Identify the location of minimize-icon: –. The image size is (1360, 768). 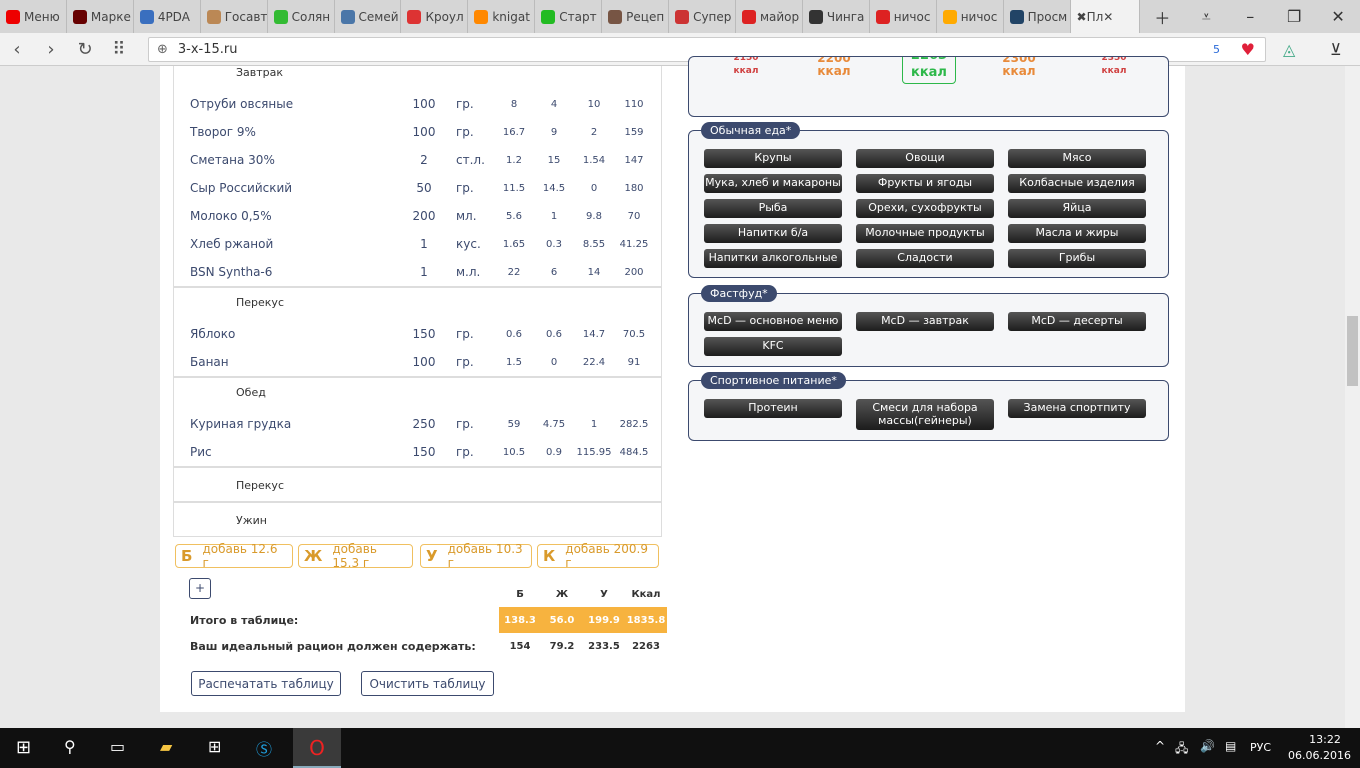
(1250, 16).